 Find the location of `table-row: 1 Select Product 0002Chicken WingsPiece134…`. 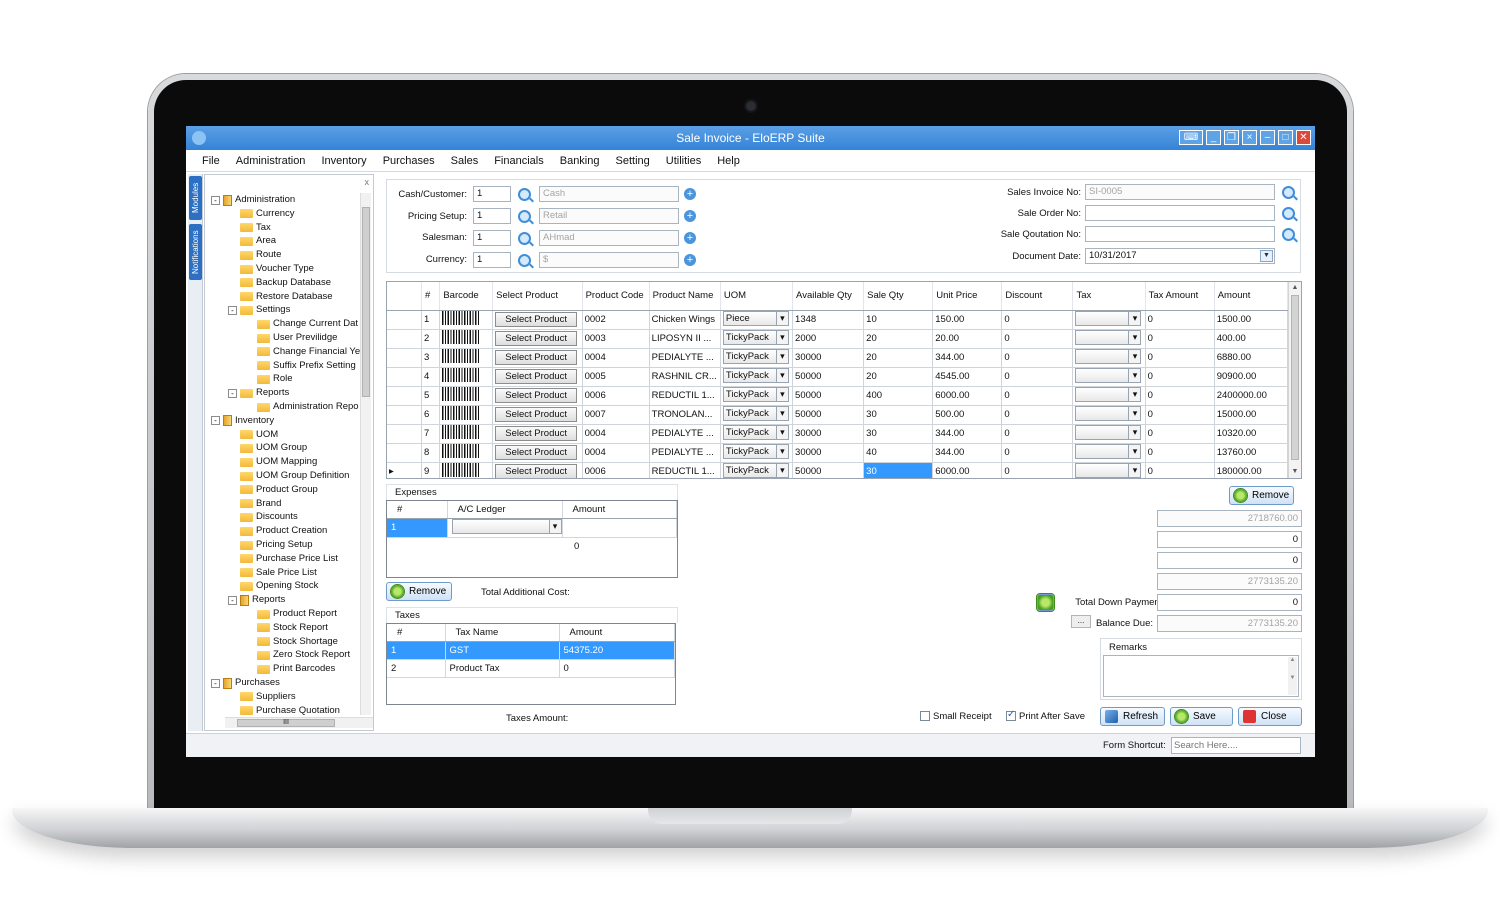

table-row: 1 Select Product 0002Chicken WingsPiece134… is located at coordinates (838, 320).